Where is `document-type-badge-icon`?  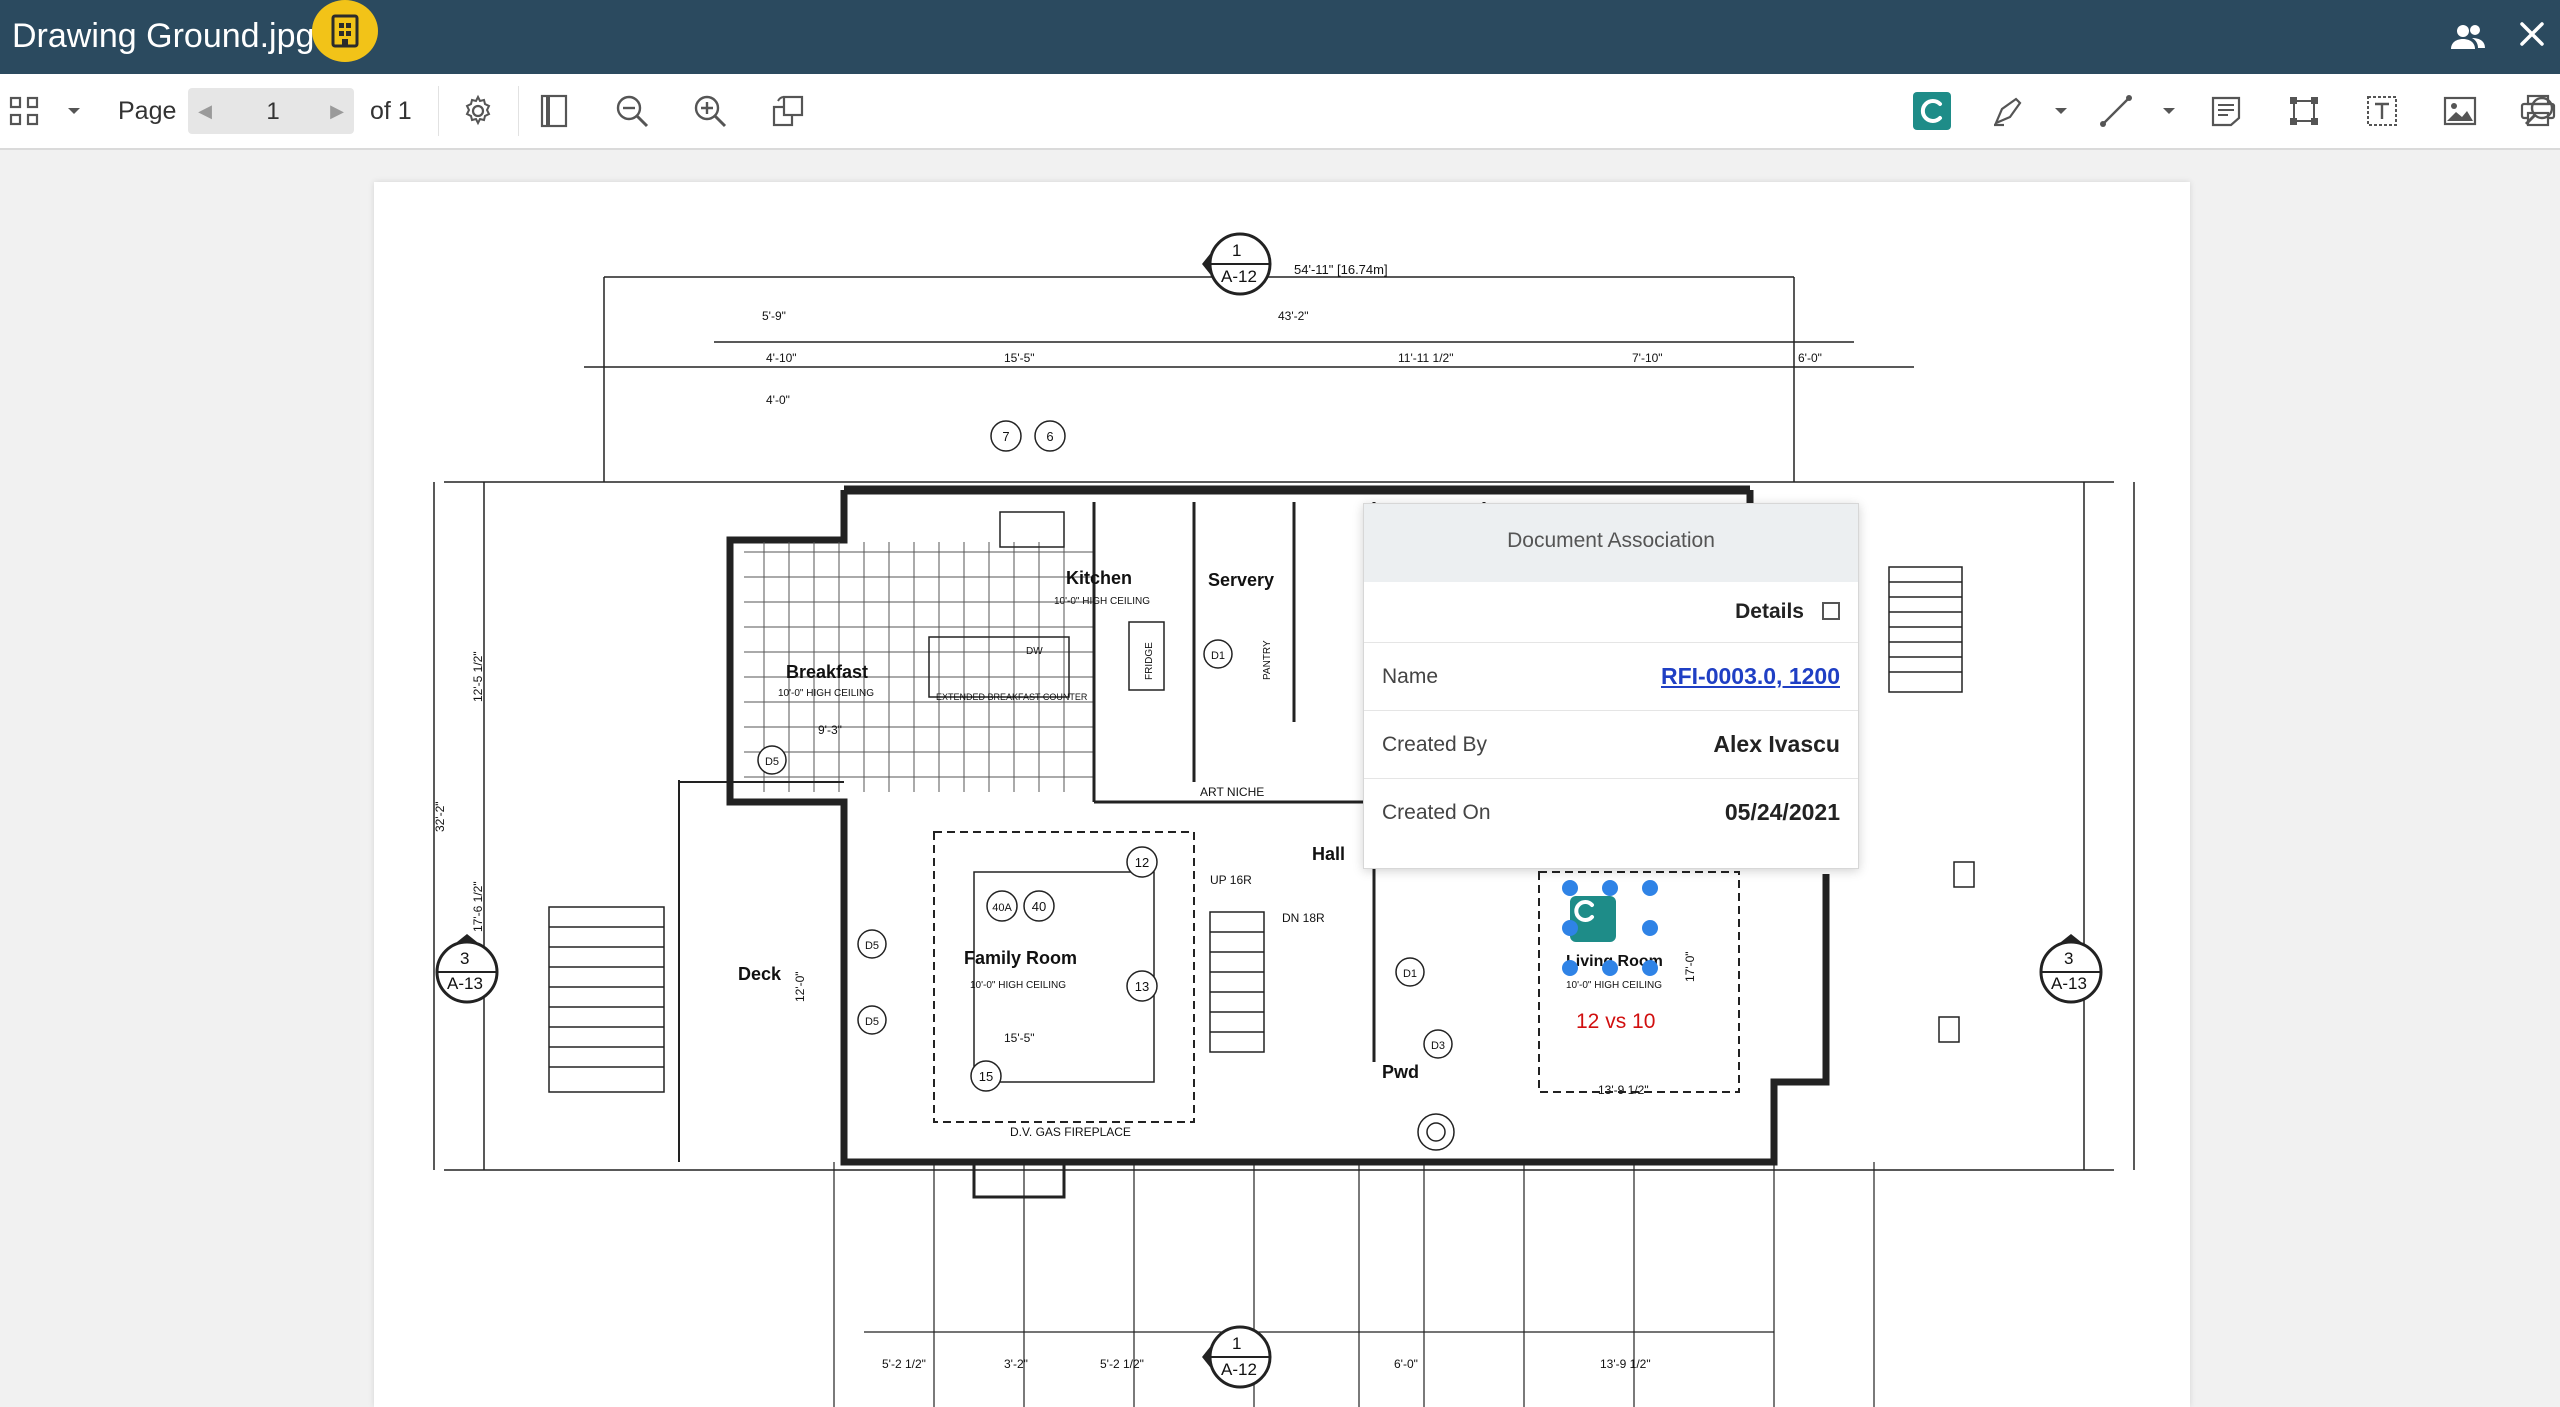
document-type-badge-icon is located at coordinates (345, 31).